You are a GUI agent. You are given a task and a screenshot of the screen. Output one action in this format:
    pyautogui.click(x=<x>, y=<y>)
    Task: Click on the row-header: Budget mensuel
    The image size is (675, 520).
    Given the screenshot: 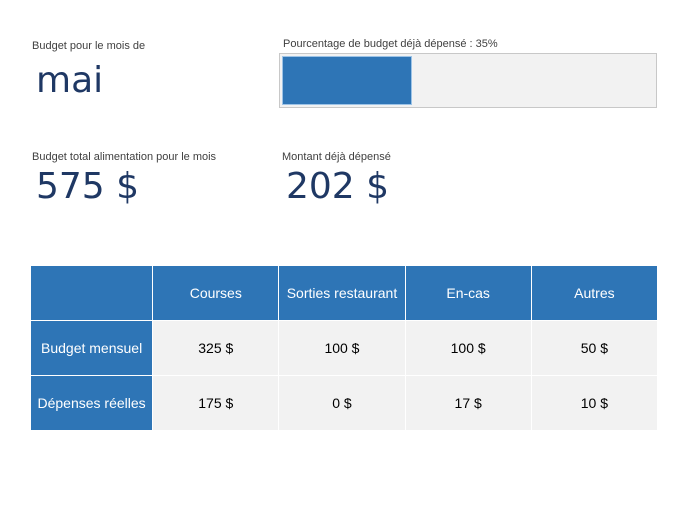 What is the action you would take?
    pyautogui.click(x=91, y=348)
    